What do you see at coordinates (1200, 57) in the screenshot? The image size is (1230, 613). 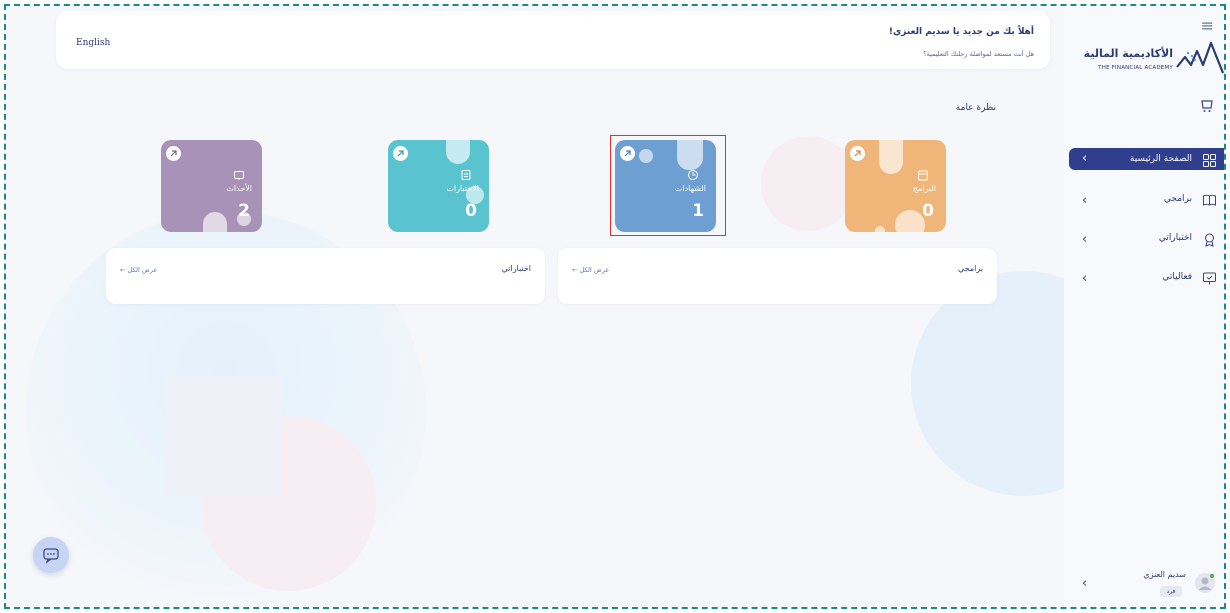 I see `academy-logo-icon` at bounding box center [1200, 57].